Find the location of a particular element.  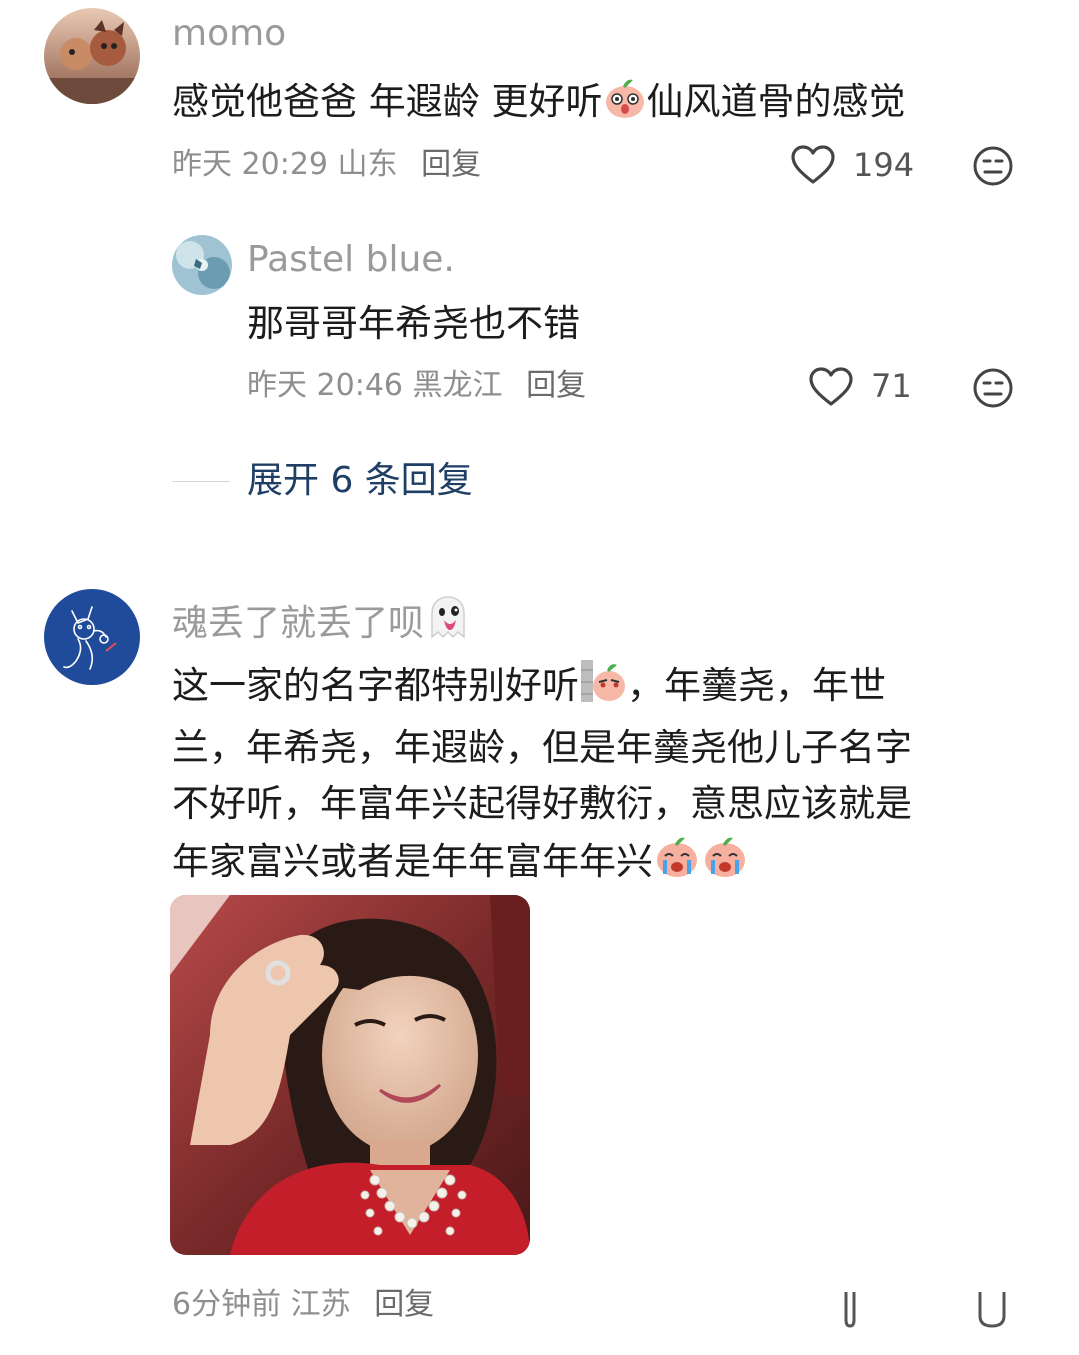

comment-line: 年家富兴或者是年年富年年兴 is located at coordinates (597, 864).